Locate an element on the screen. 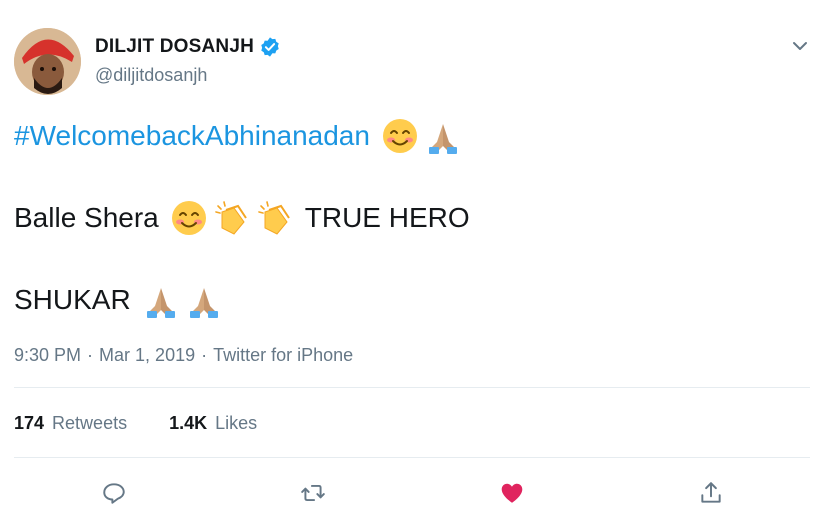 The image size is (826, 529). tweet-text-shukar: SHUKAR is located at coordinates (72, 299).